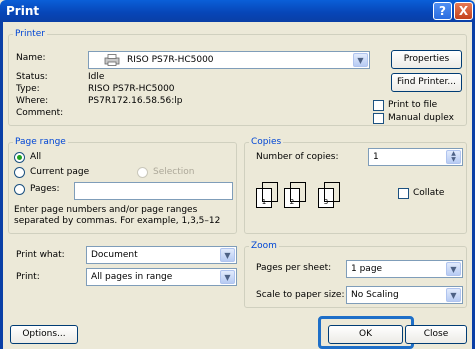 Image resolution: width=475 pixels, height=349 pixels. I want to click on print-value: All pages in range, so click(132, 277).